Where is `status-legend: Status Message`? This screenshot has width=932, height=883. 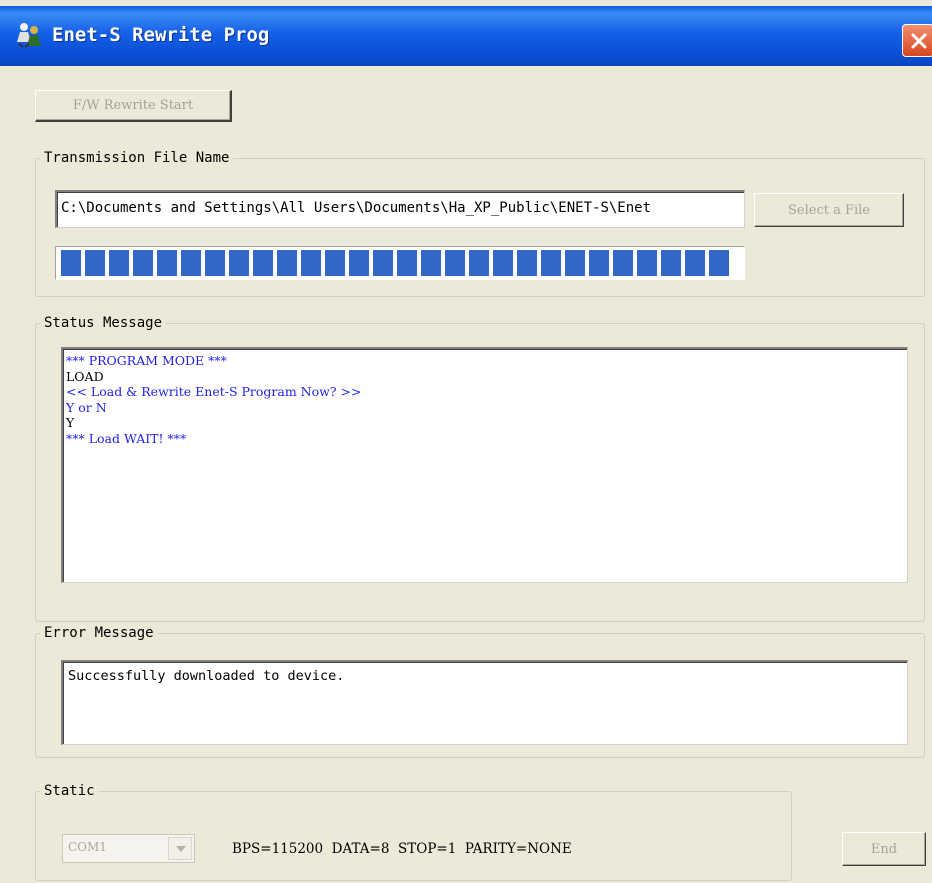 status-legend: Status Message is located at coordinates (103, 323).